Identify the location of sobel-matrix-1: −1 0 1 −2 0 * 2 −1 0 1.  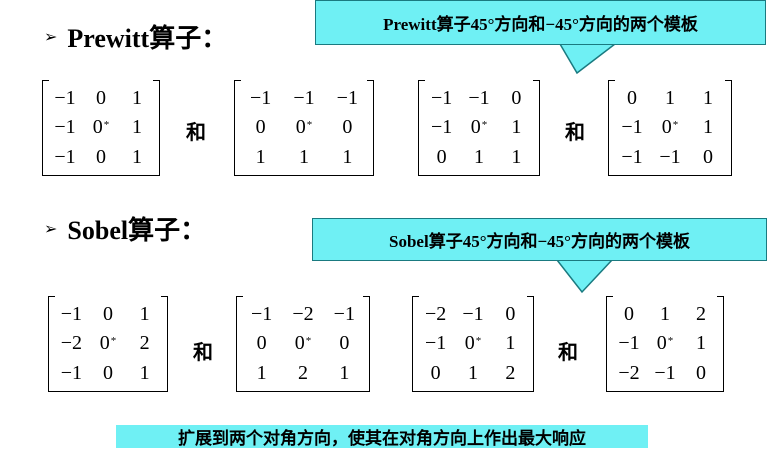
(108, 344).